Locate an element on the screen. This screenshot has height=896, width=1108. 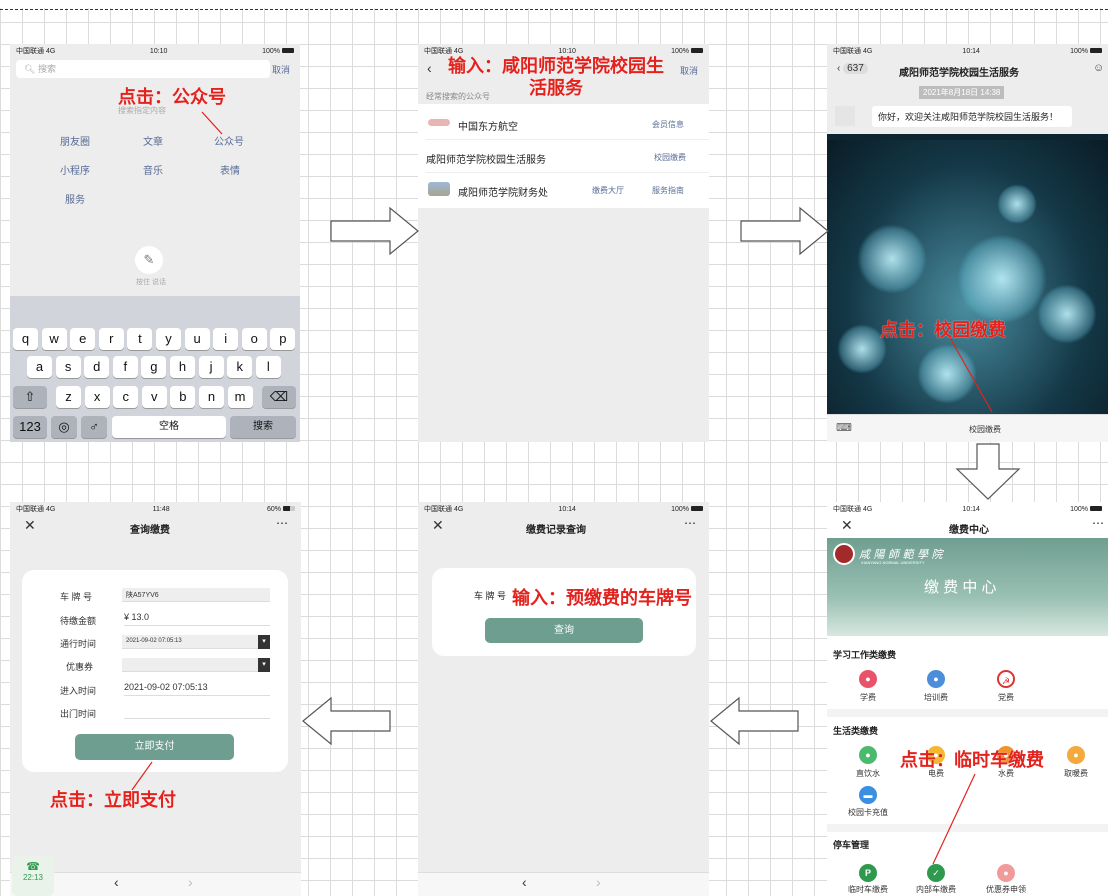
pay-now-button: 立即支付 is located at coordinates (154, 747).